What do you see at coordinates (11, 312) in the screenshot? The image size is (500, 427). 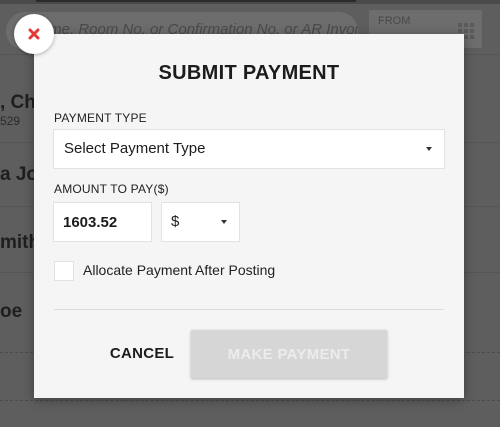 I see `guest-row-name: oe` at bounding box center [11, 312].